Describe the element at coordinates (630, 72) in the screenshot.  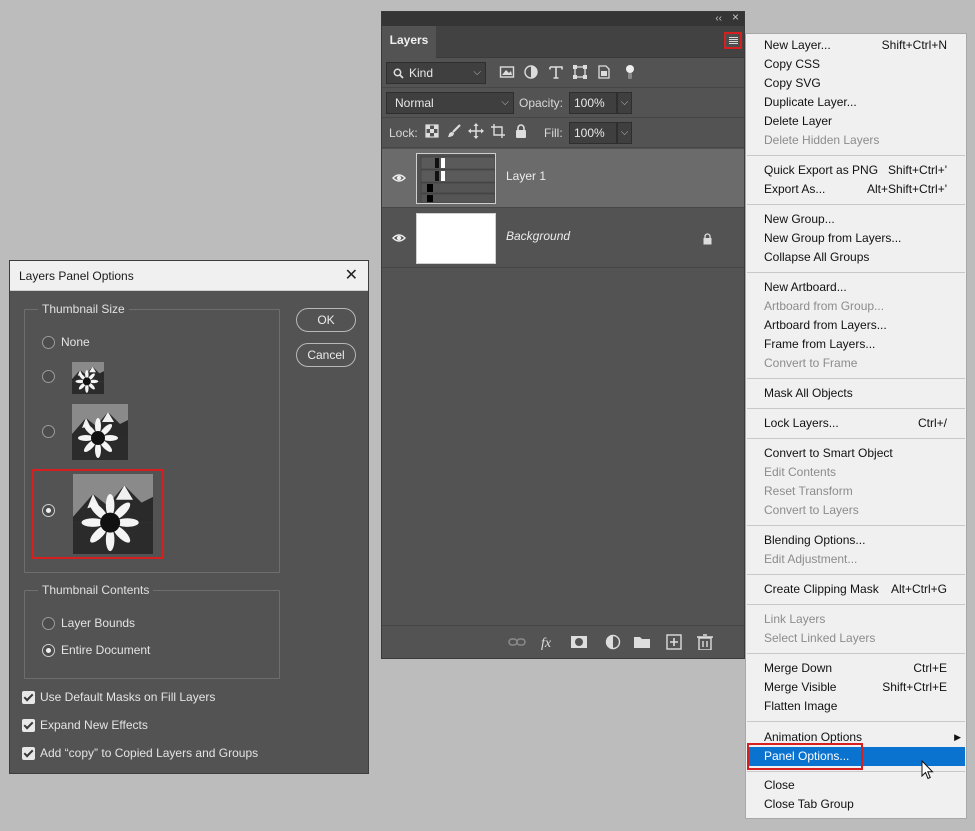
I see `filter-toggle-icon` at that location.